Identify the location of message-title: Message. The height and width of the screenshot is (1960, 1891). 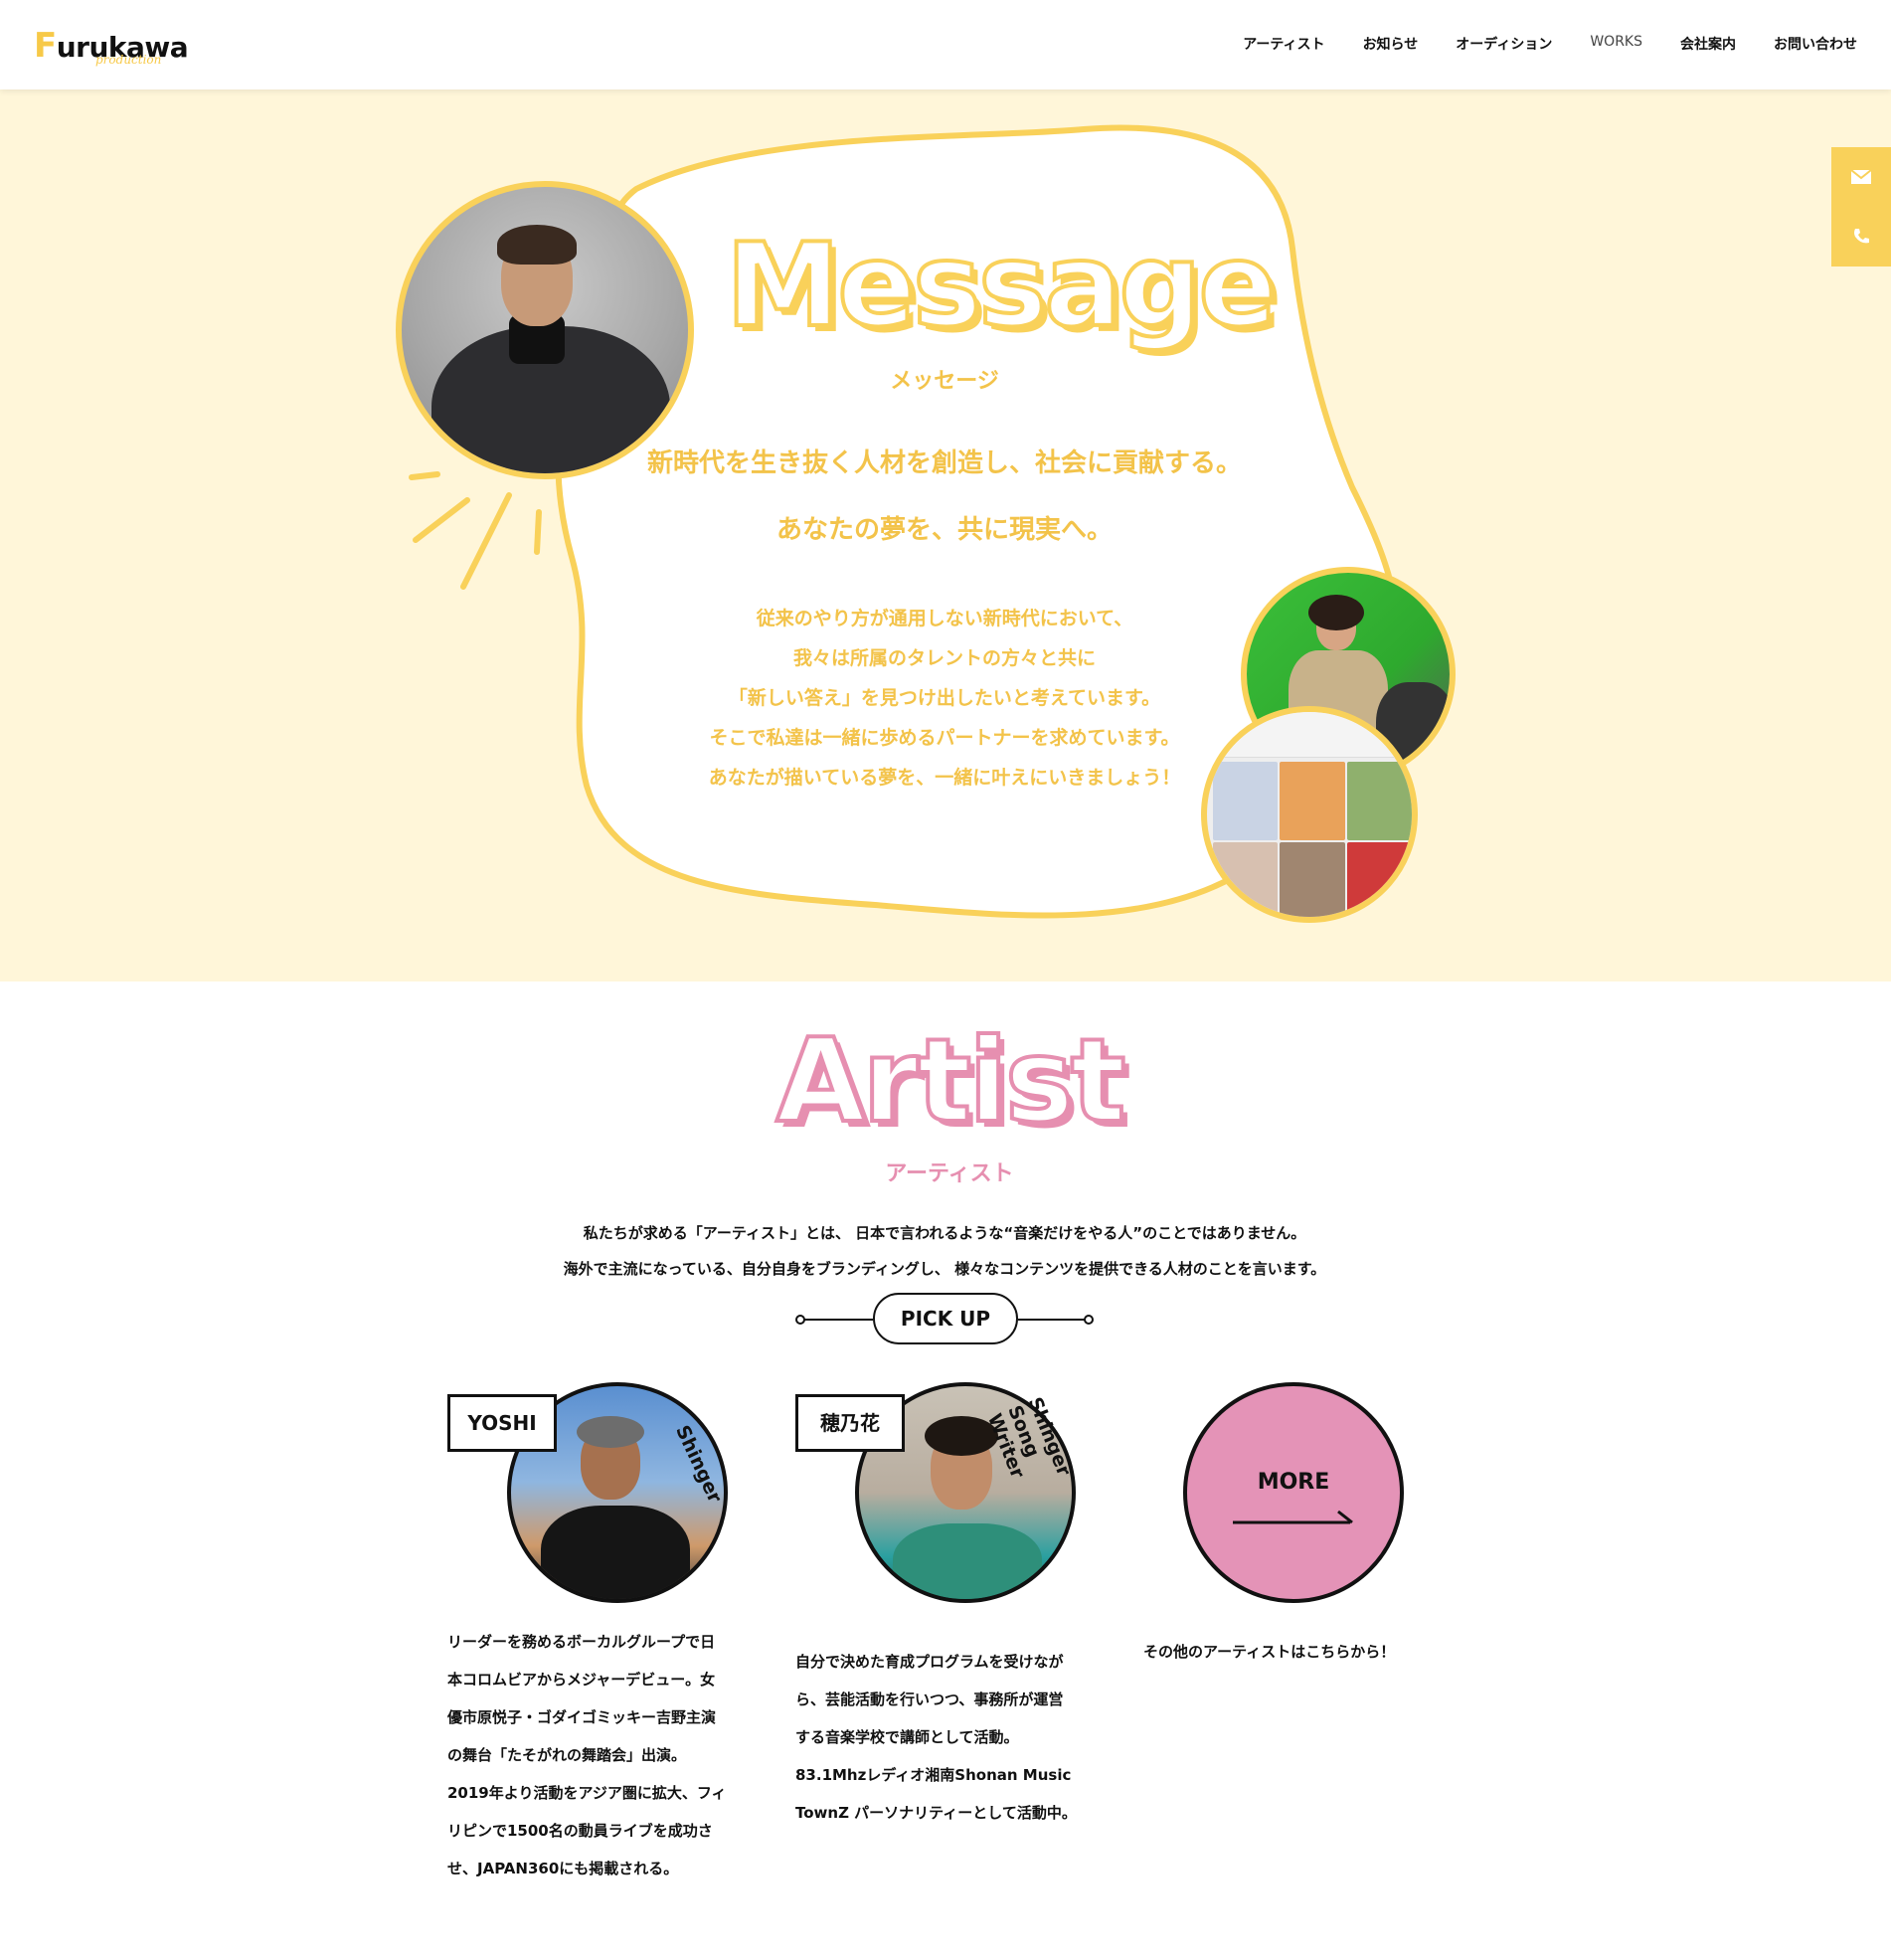
(1002, 286).